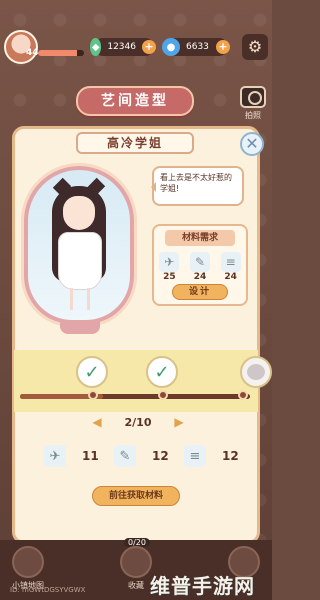 The width and height of the screenshot is (320, 600). What do you see at coordinates (136, 562) in the screenshot?
I see `collection-icon` at bounding box center [136, 562].